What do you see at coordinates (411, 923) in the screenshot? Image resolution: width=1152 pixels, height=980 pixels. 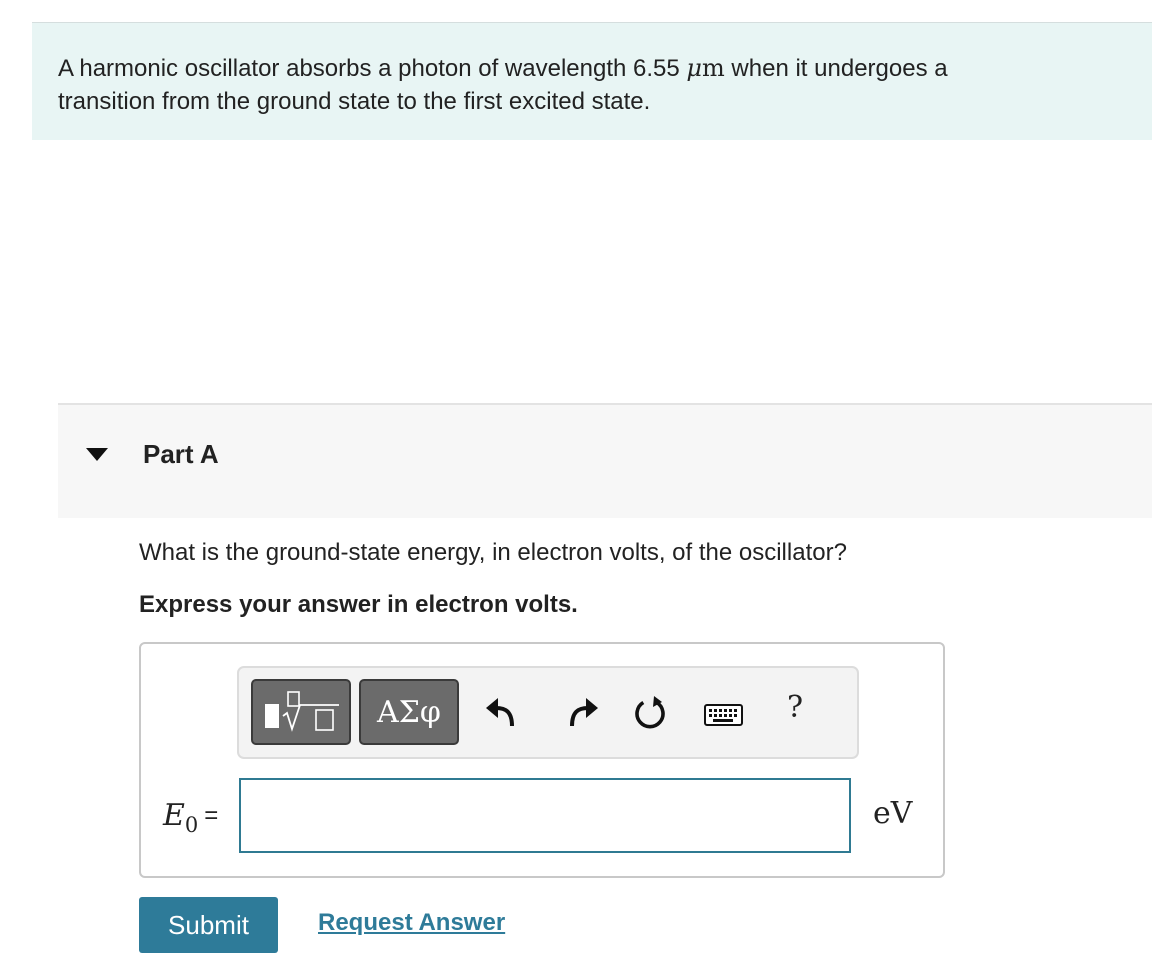 I see `request-answer-link: Request Answer` at bounding box center [411, 923].